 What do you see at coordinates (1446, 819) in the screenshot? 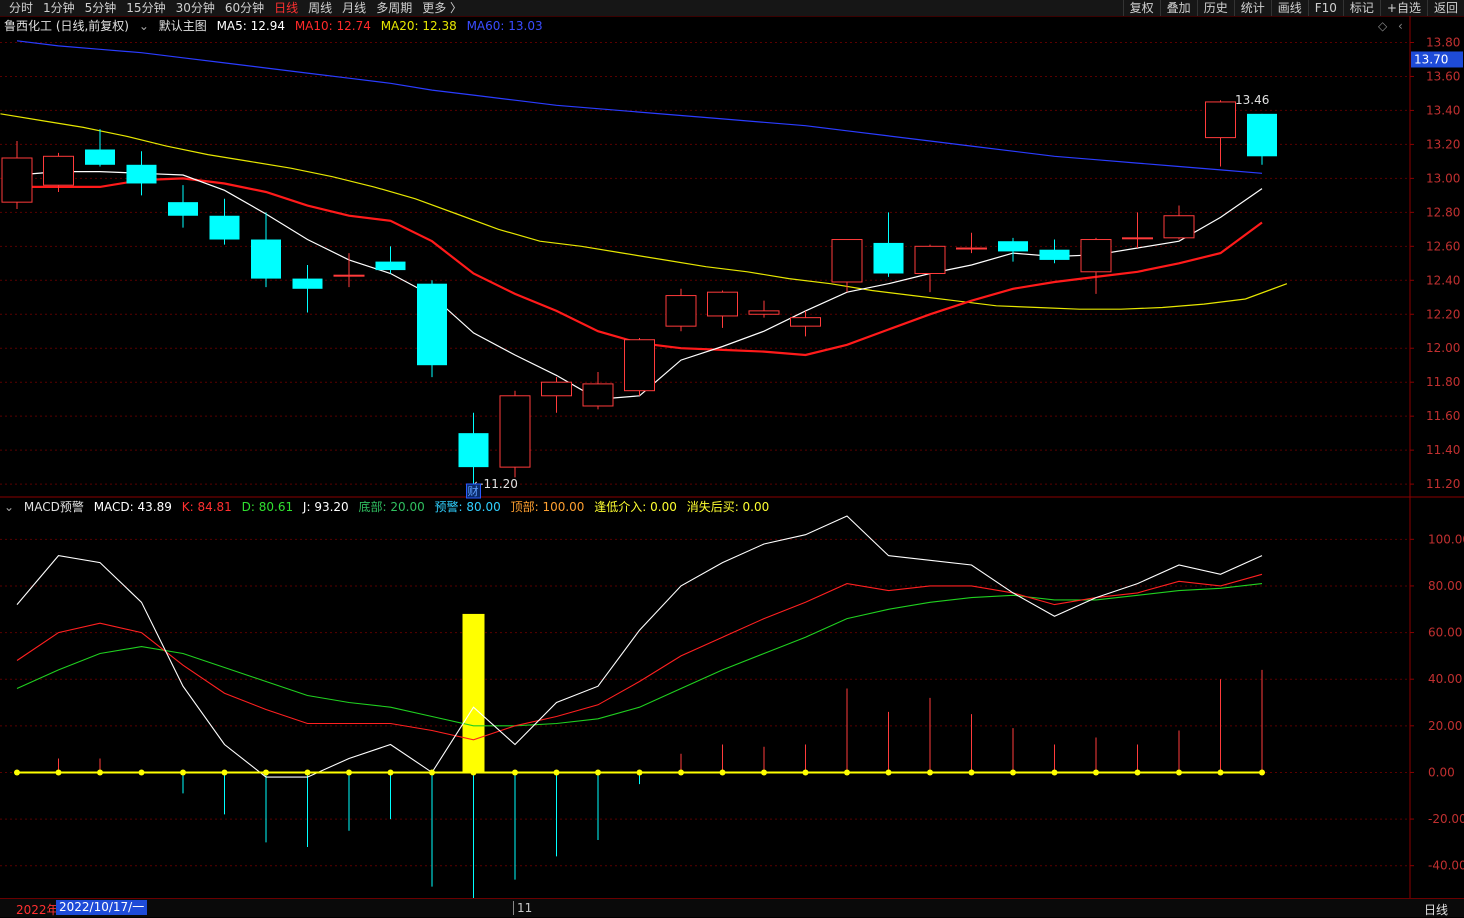
I see `macd-tick-label: -20.00` at bounding box center [1446, 819].